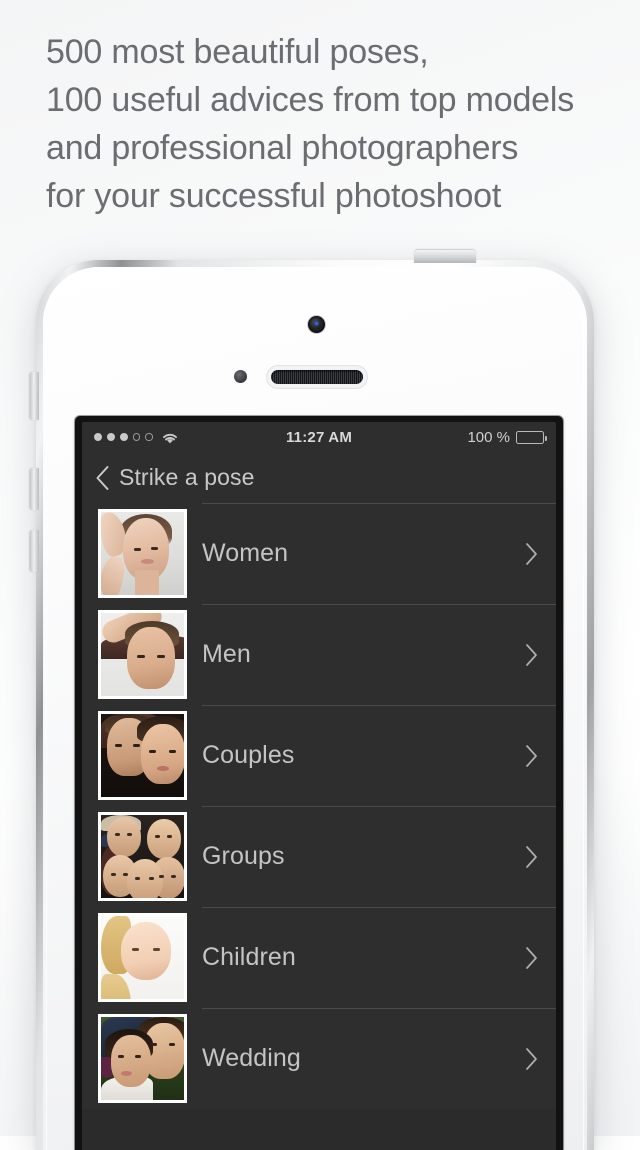  I want to click on list-item-label: Groups, so click(243, 856).